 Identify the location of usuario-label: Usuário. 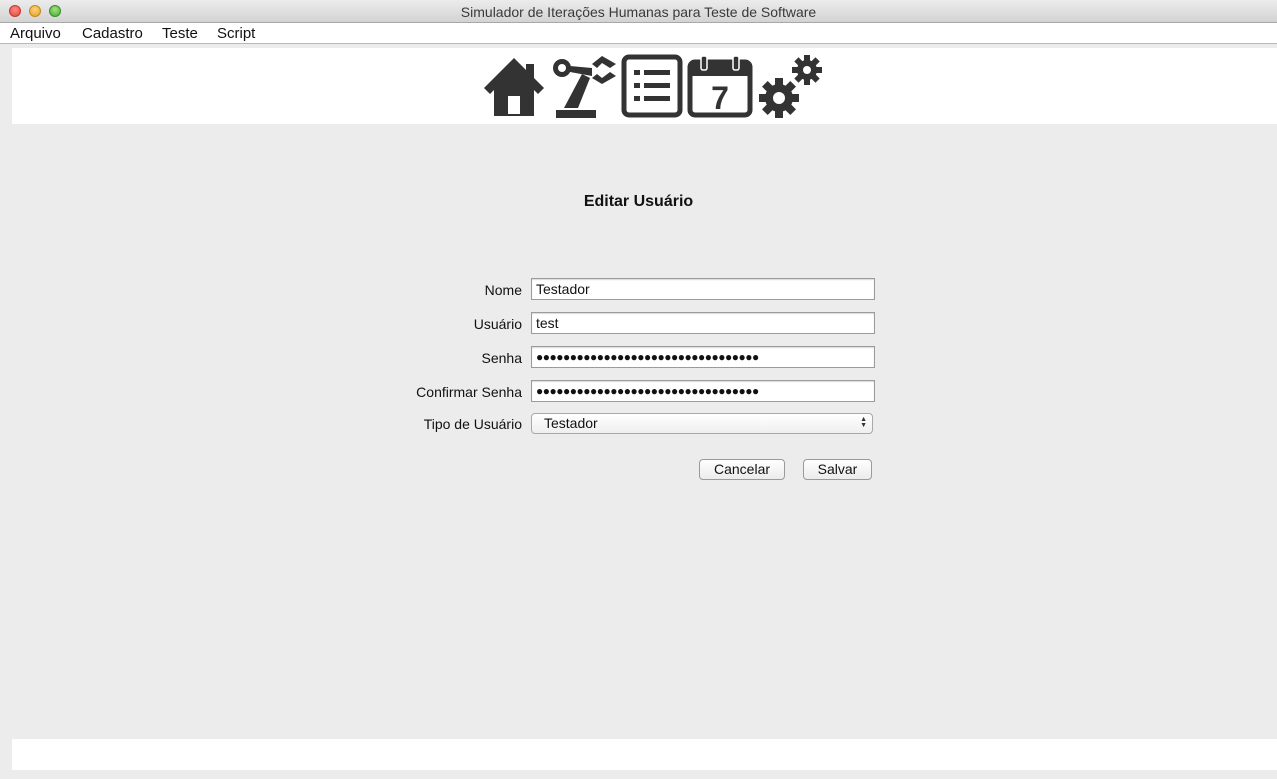
(497, 324).